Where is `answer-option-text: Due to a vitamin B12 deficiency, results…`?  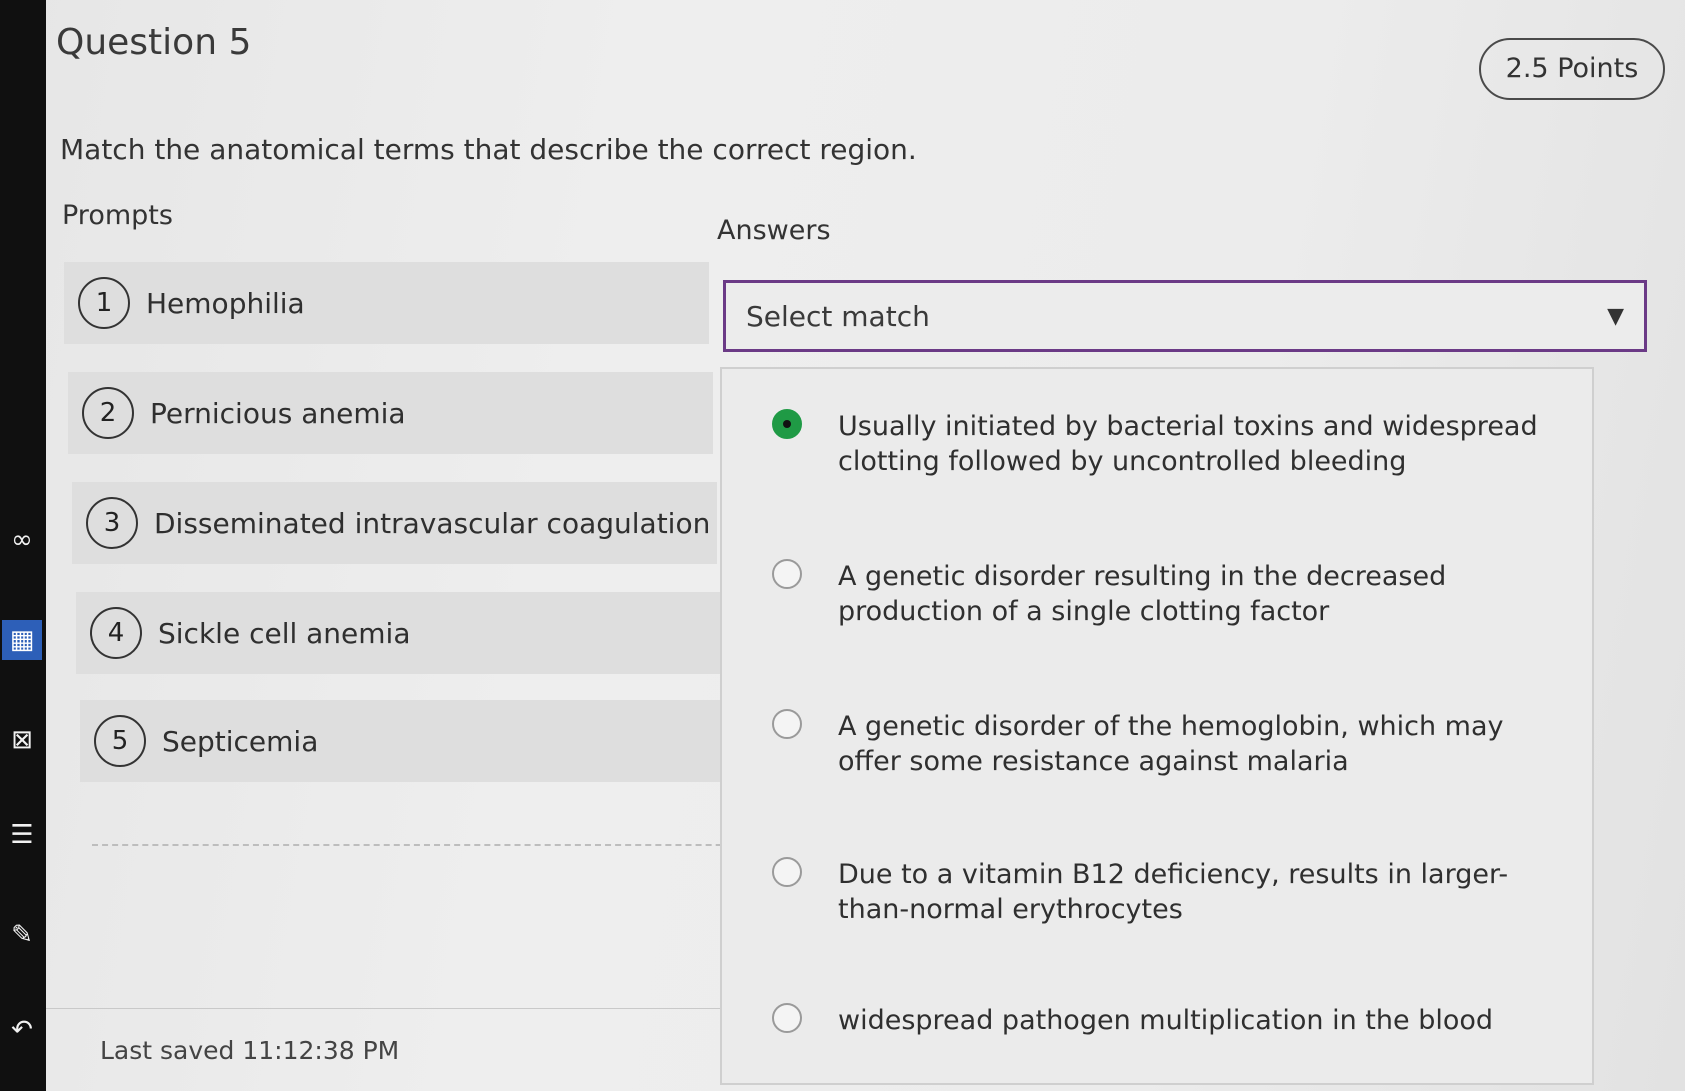
answer-option-text: Due to a vitamin B12 deficiency, results… is located at coordinates (1173, 892).